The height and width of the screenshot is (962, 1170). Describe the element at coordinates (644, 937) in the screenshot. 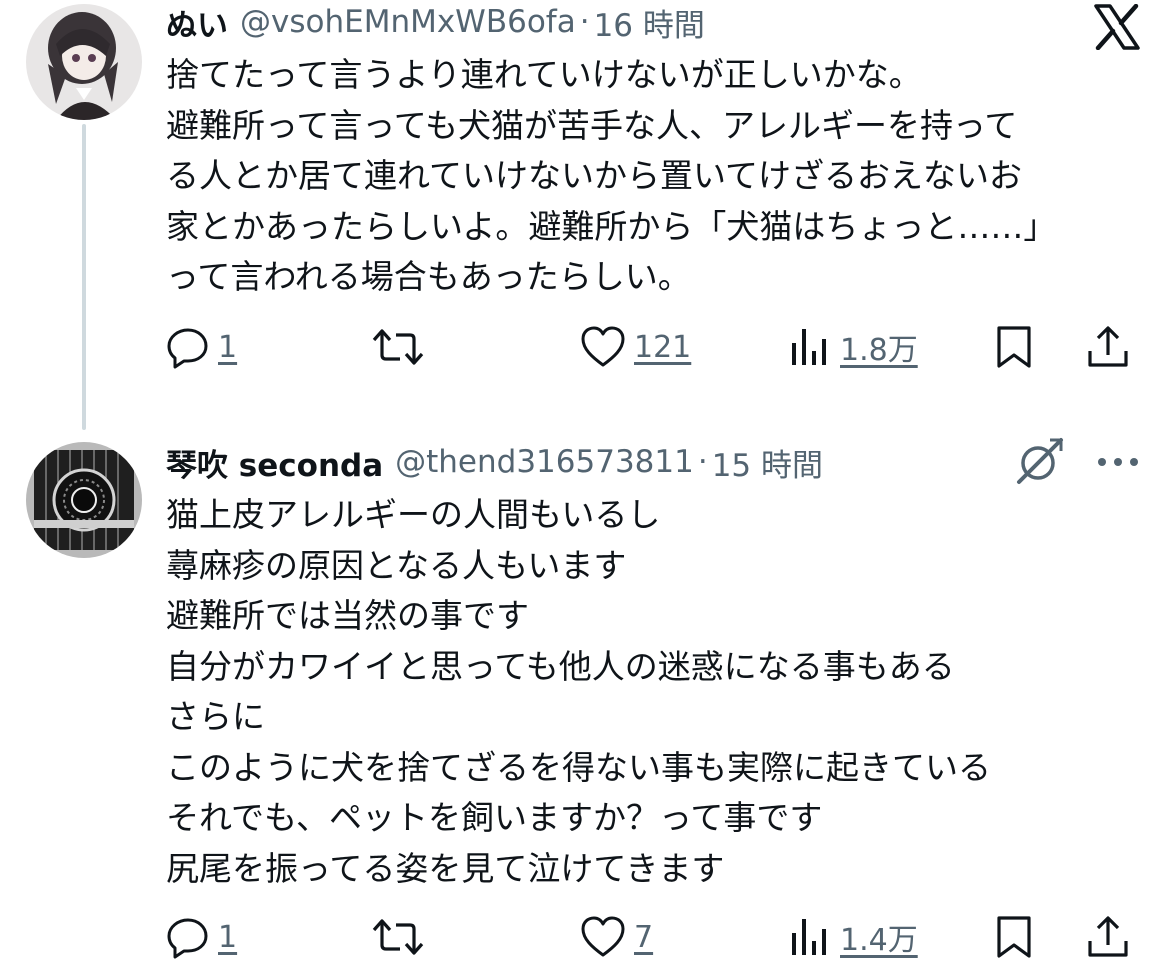

I see `like-count: 7` at that location.